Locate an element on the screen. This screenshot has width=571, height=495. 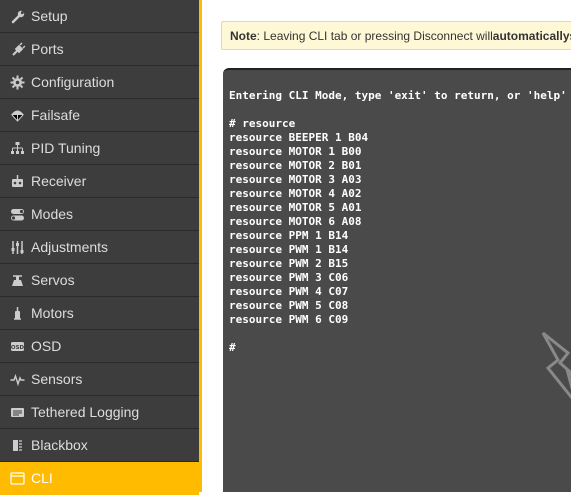
sidebar-item-tethered-logging: Tethered Logging is located at coordinates (99, 412).